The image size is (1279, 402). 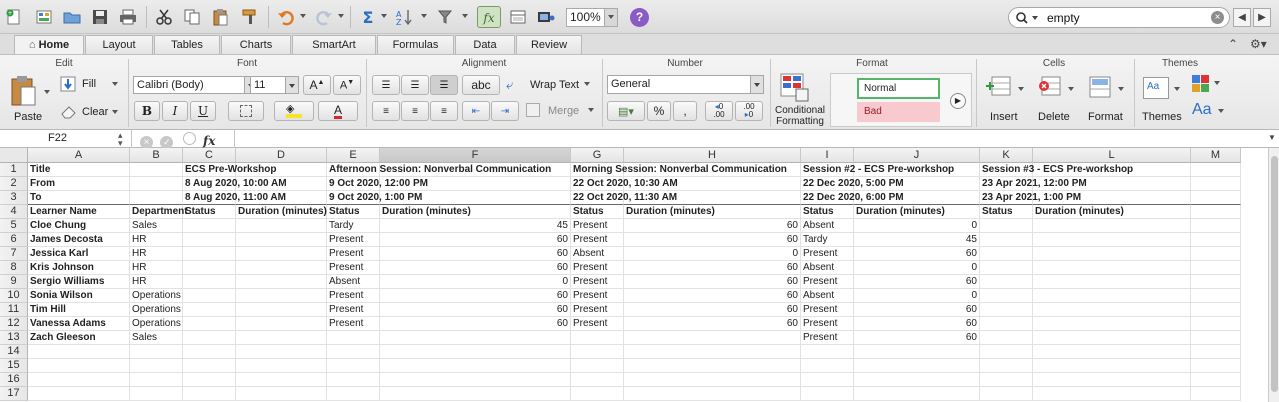 I want to click on cell-a1: Title, so click(x=79, y=170).